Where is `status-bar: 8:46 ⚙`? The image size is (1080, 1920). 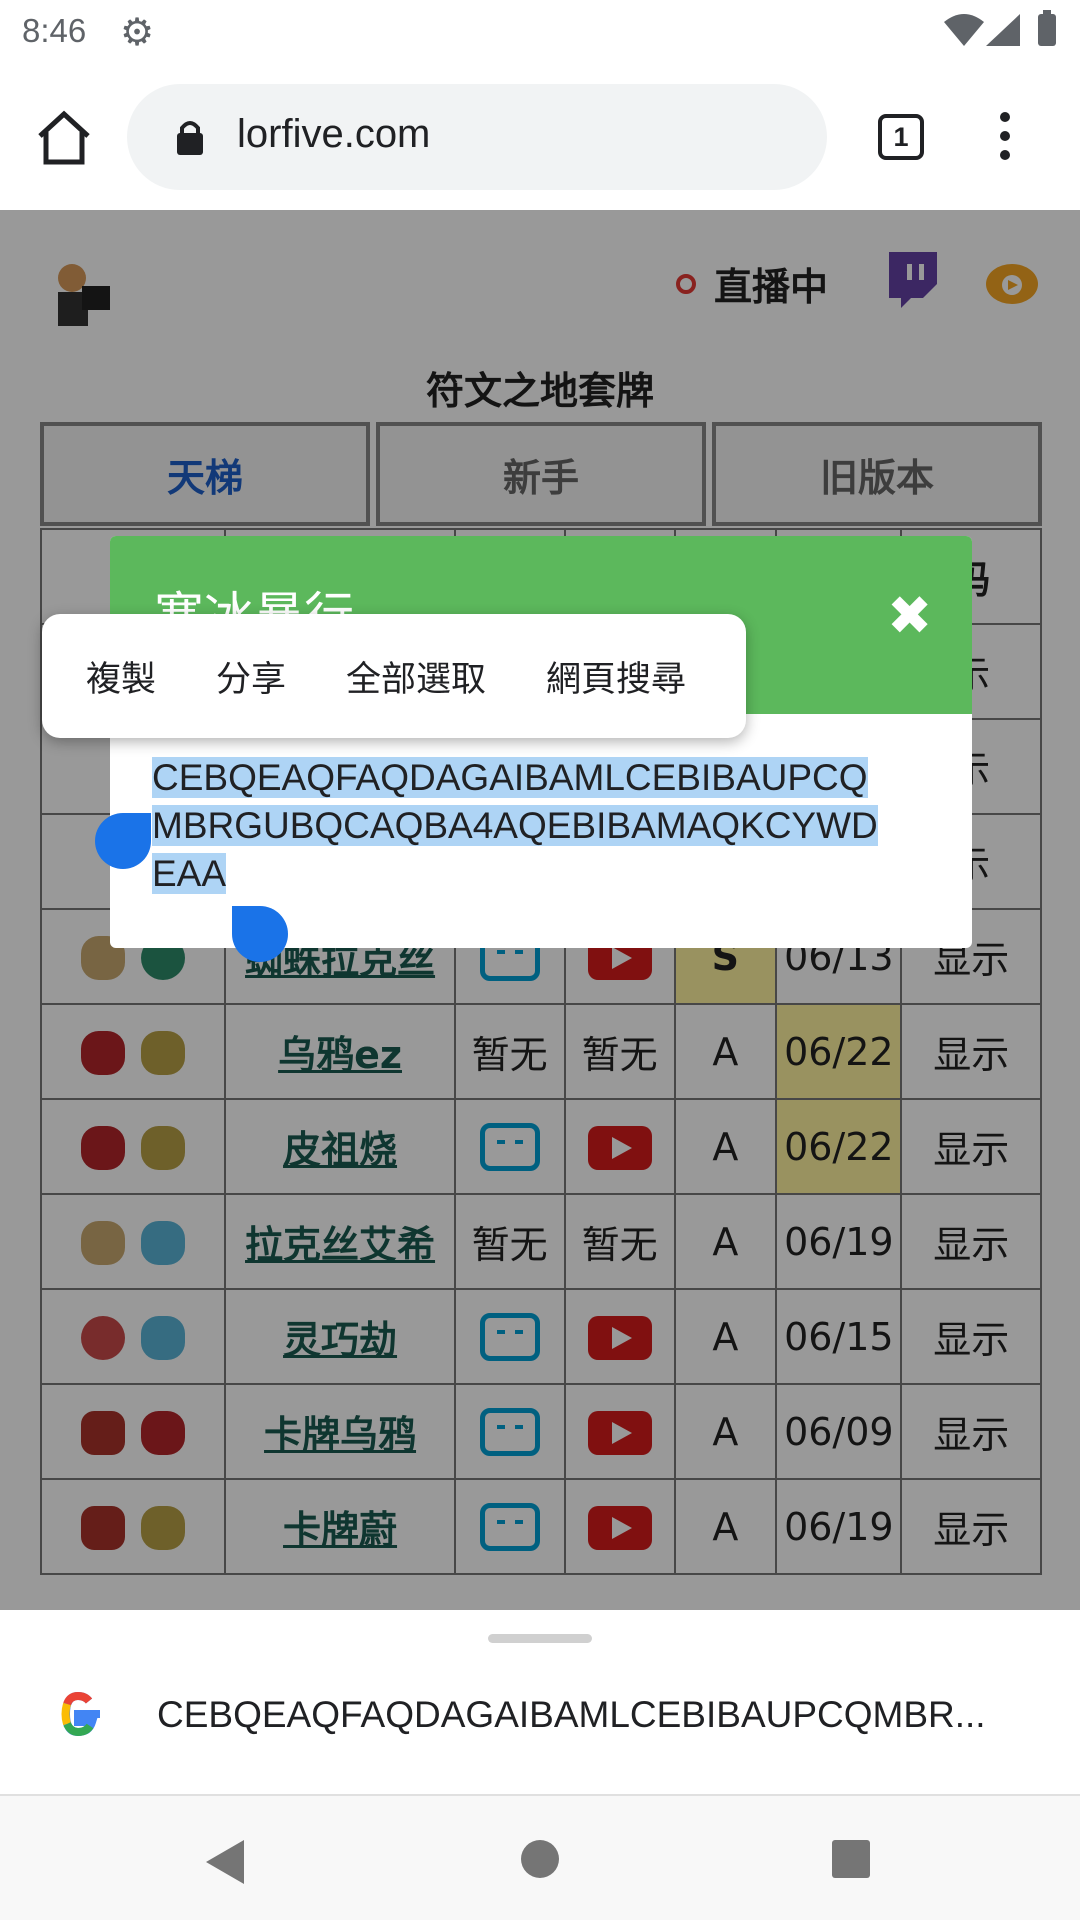
status-bar: 8:46 ⚙ is located at coordinates (540, 33).